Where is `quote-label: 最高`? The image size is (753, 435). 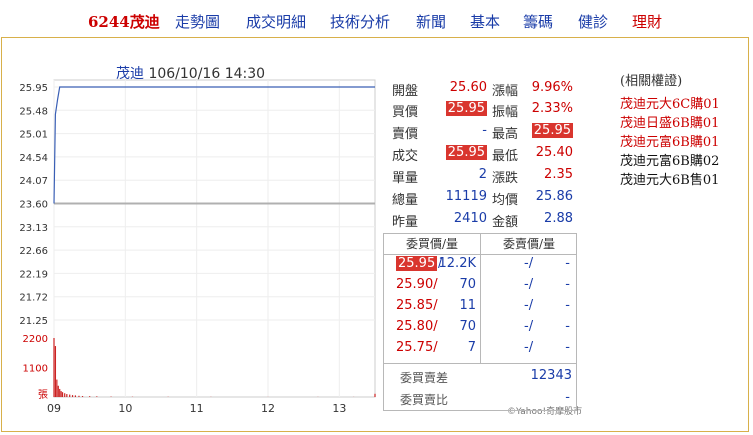
quote-label: 最高 is located at coordinates (505, 134).